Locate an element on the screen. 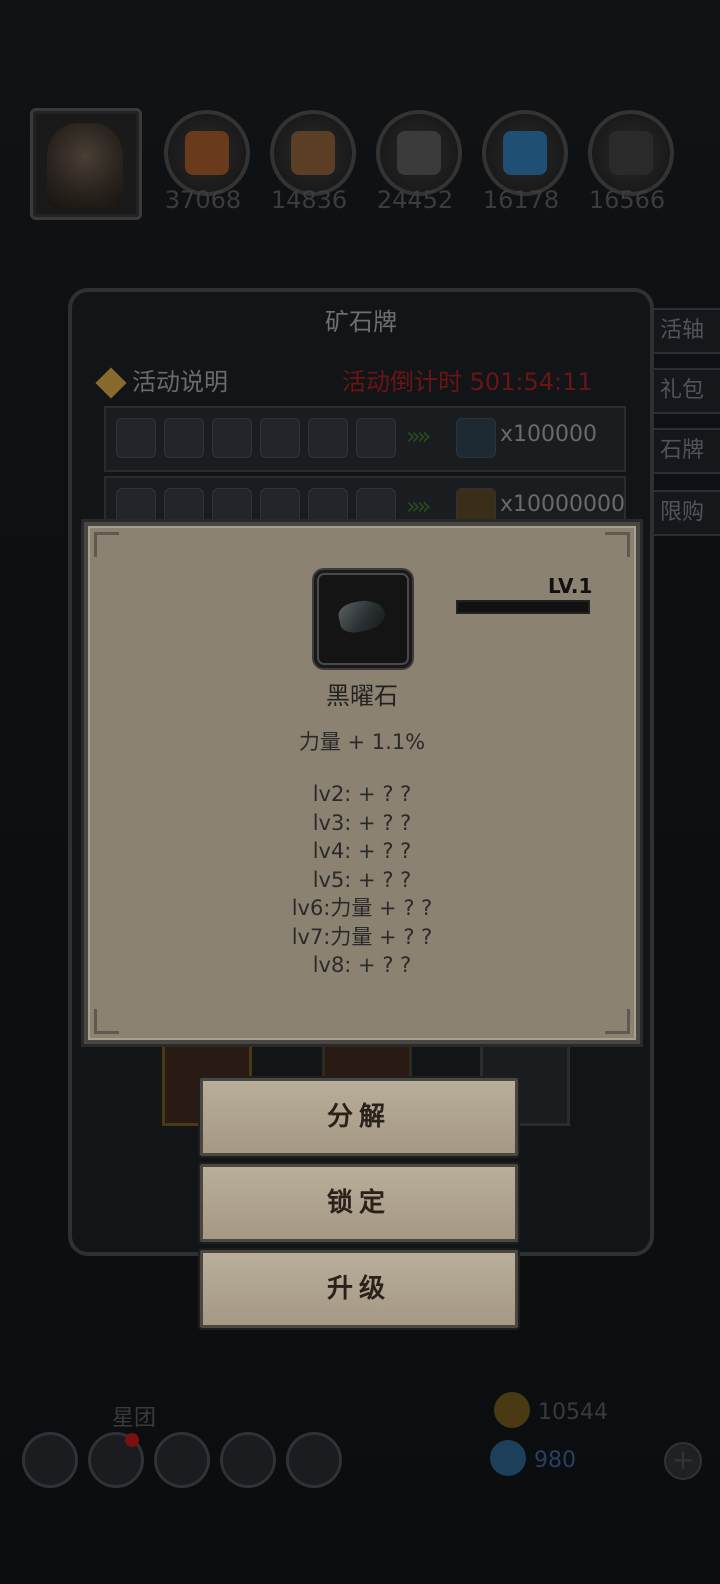 Image resolution: width=720 pixels, height=1584 pixels. resource-wood-icon is located at coordinates (313, 153).